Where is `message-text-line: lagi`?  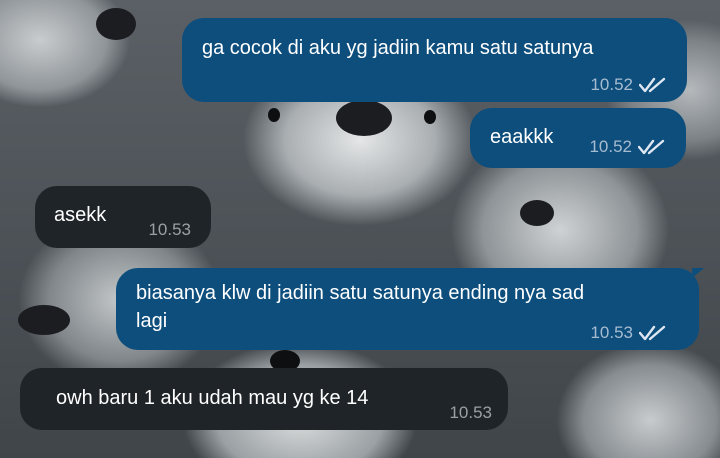 message-text-line: lagi is located at coordinates (152, 321).